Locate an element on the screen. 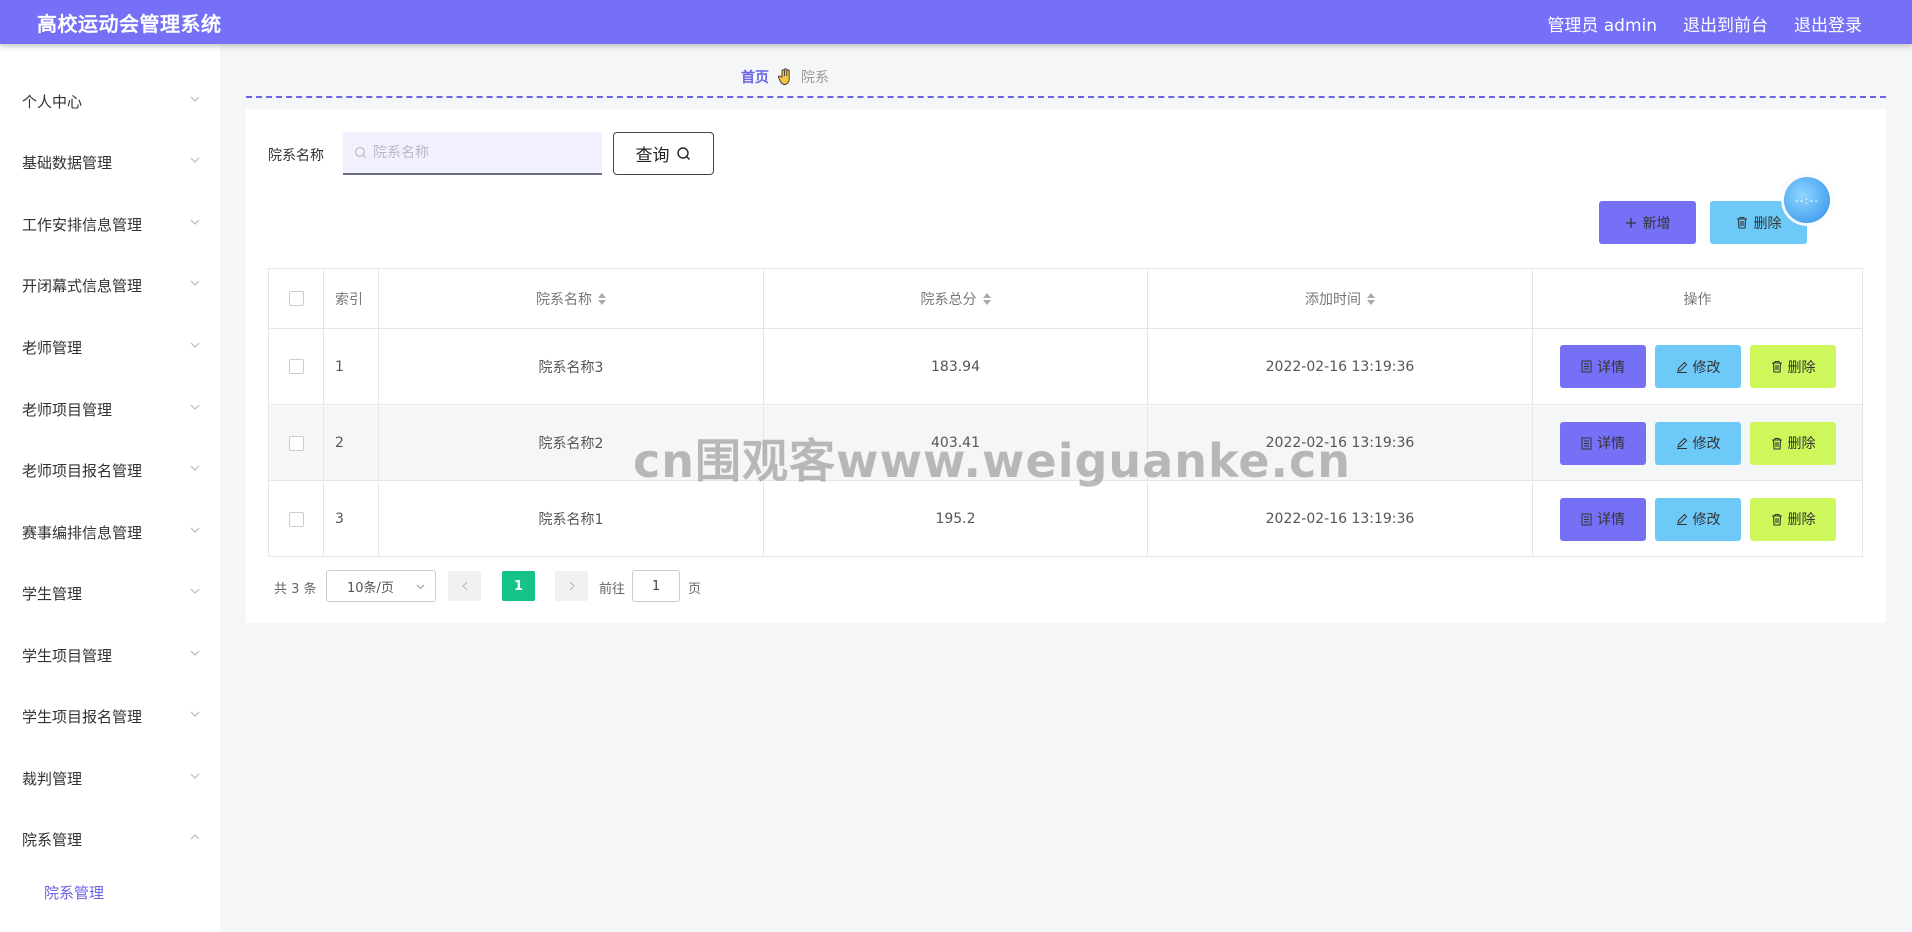 The width and height of the screenshot is (1912, 932). goto-suffix: 页 is located at coordinates (695, 589).